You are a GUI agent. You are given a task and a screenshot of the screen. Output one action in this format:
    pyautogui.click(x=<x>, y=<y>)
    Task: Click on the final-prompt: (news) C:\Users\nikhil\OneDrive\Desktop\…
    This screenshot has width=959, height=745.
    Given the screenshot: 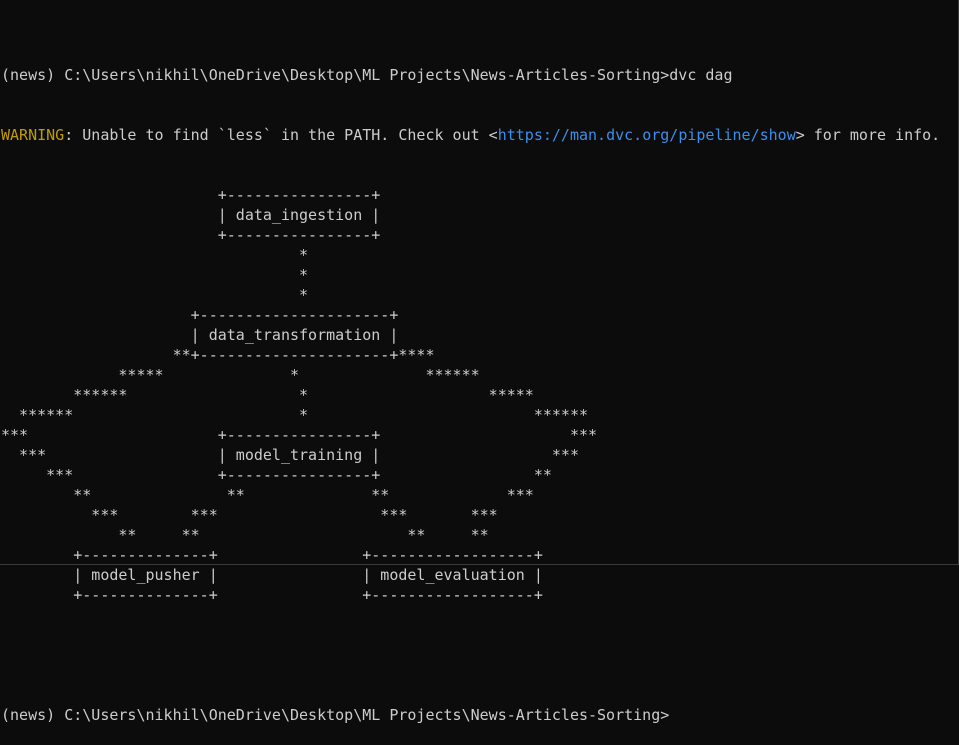 What is the action you would take?
    pyautogui.click(x=335, y=715)
    